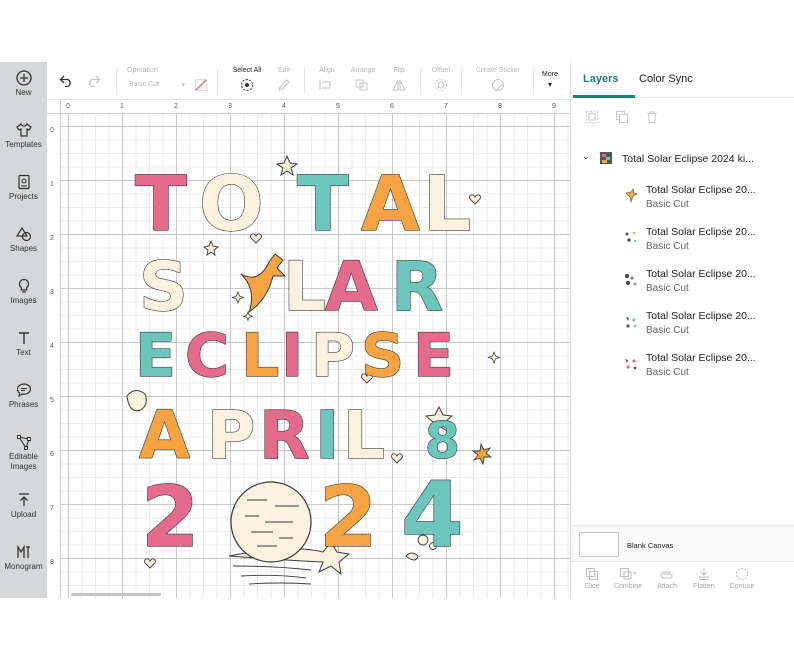 Image resolution: width=794 pixels, height=662 pixels. I want to click on edit-group: Edit, so click(284, 82).